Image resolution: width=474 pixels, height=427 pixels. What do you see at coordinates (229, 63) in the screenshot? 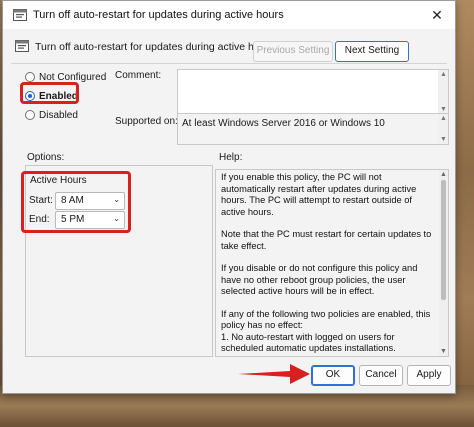
I see `divider` at bounding box center [229, 63].